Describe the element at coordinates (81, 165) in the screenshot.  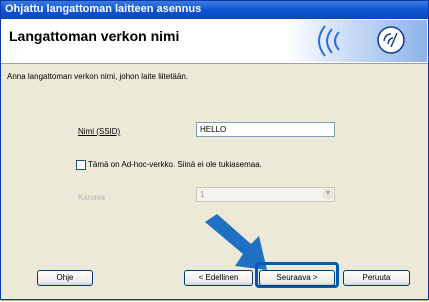
I see `adhoc-checkbox` at that location.